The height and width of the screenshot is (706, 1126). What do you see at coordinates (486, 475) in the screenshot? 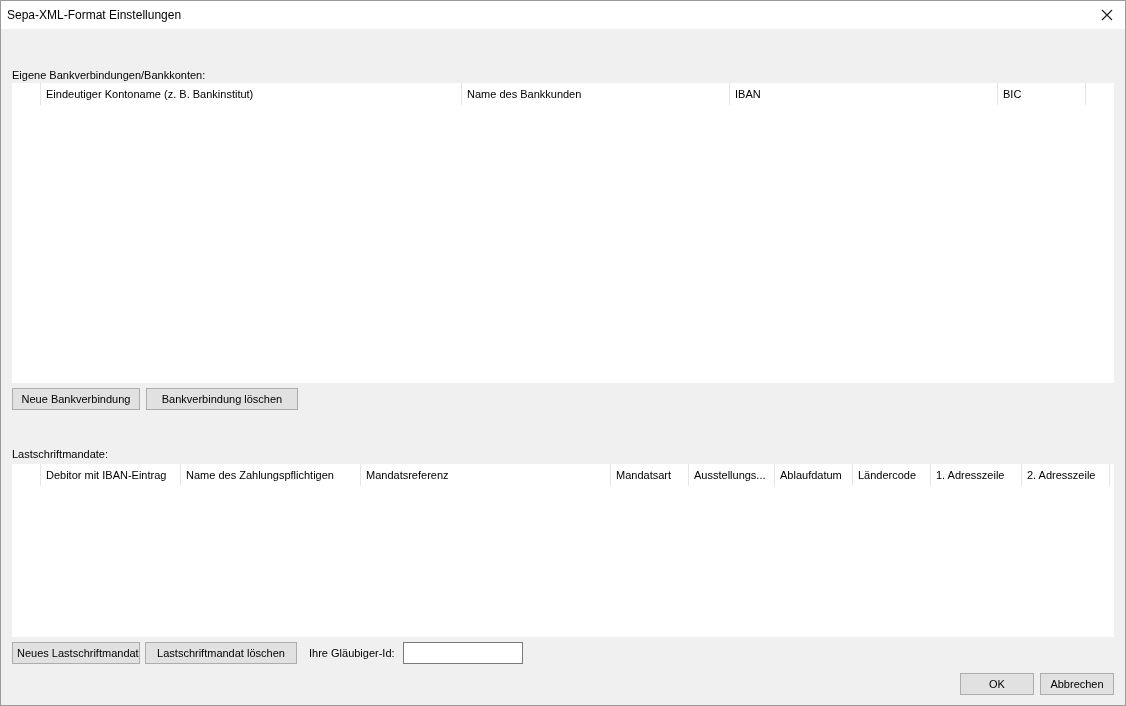
I see `column-header: Mandatsreferenz` at bounding box center [486, 475].